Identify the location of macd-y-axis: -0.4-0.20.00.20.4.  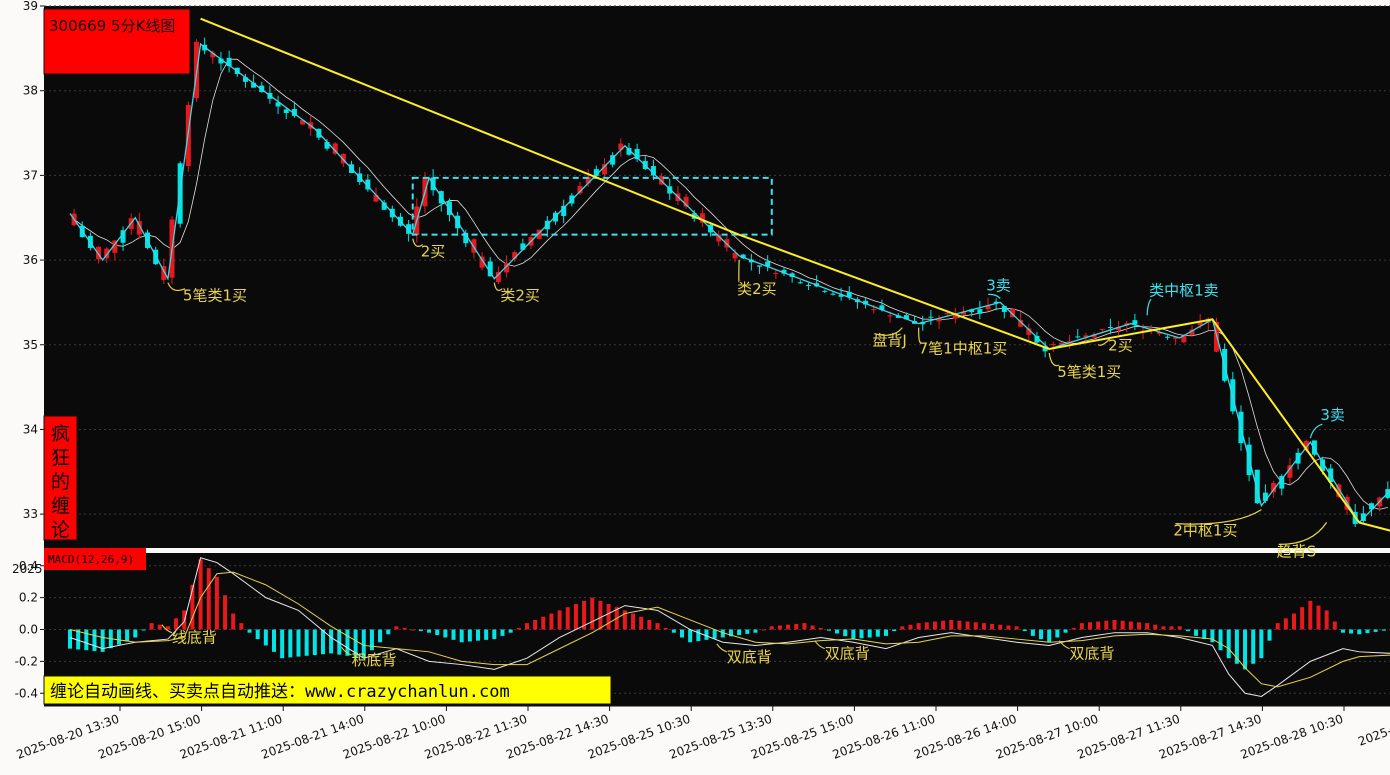
(29, 629).